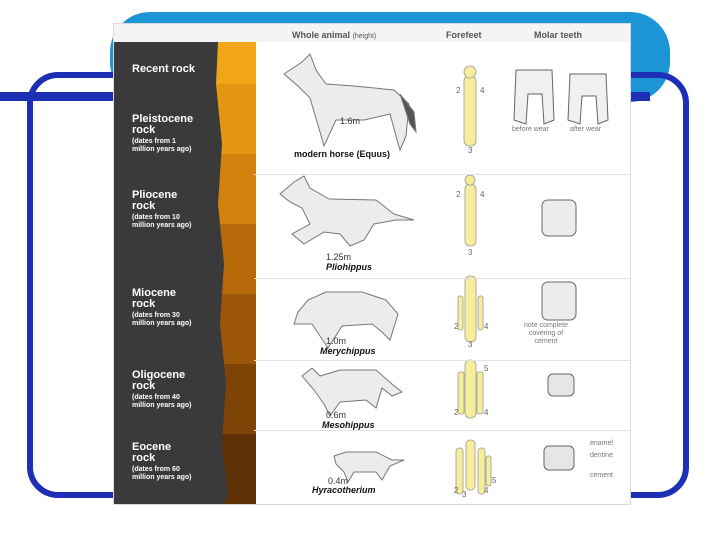  What do you see at coordinates (601, 443) in the screenshot?
I see `label-enamel: enamel` at bounding box center [601, 443].